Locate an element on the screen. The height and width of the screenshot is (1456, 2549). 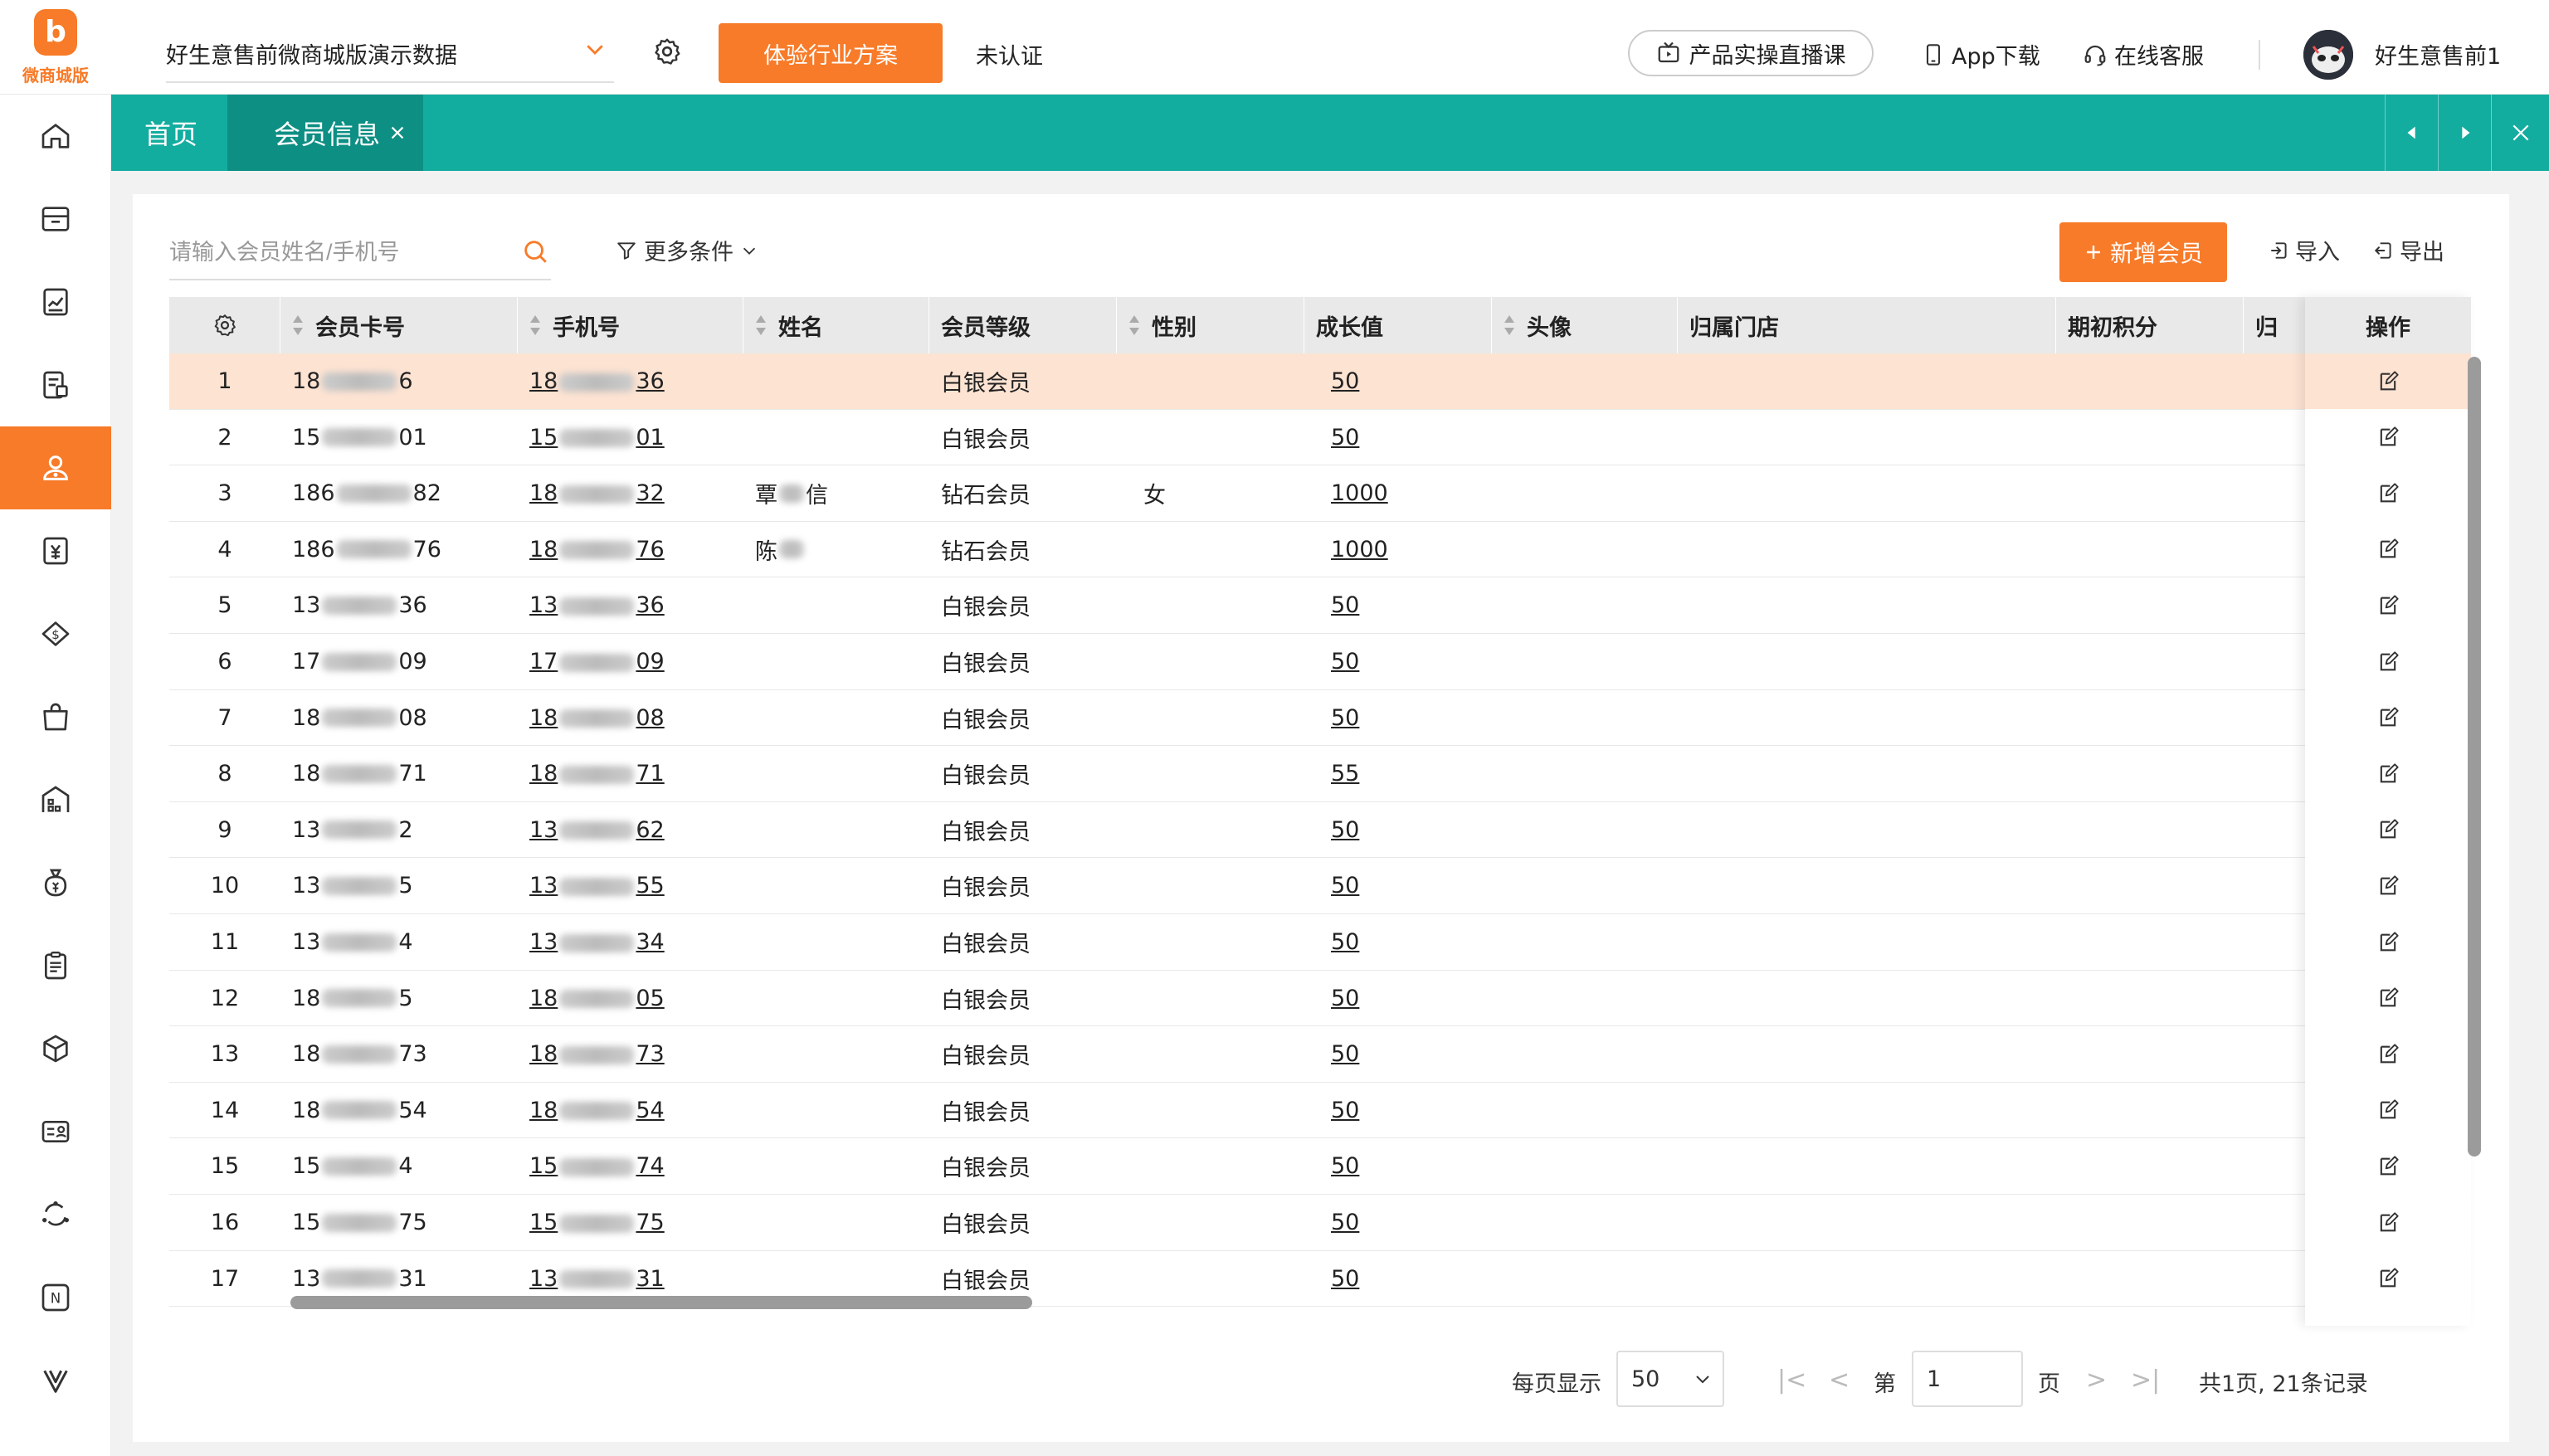
phone-link: 18 54 is located at coordinates (597, 1110).